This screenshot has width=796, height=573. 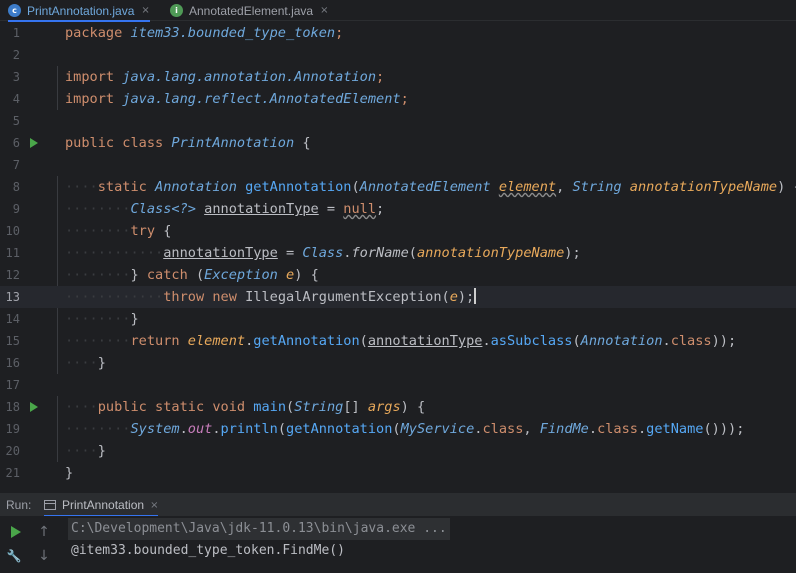 What do you see at coordinates (16, 55) in the screenshot?
I see `line-number: 2` at bounding box center [16, 55].